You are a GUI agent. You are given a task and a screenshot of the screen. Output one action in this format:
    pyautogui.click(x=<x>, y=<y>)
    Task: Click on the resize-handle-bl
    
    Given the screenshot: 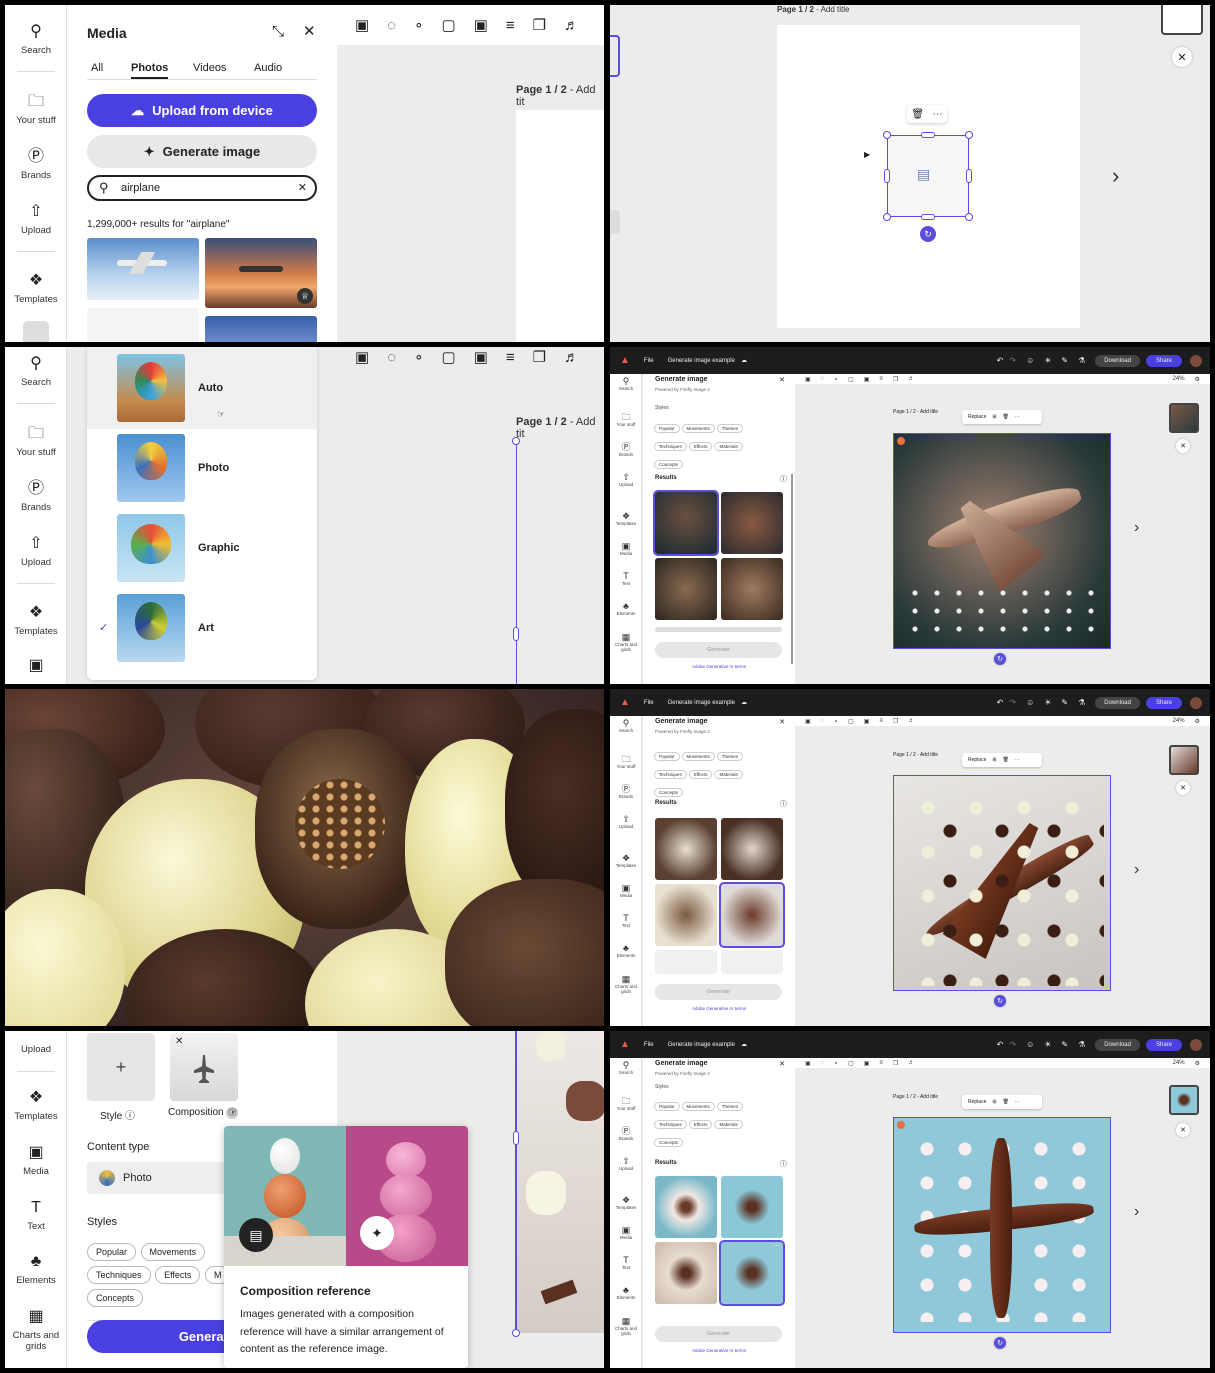 What is the action you would take?
    pyautogui.click(x=887, y=217)
    